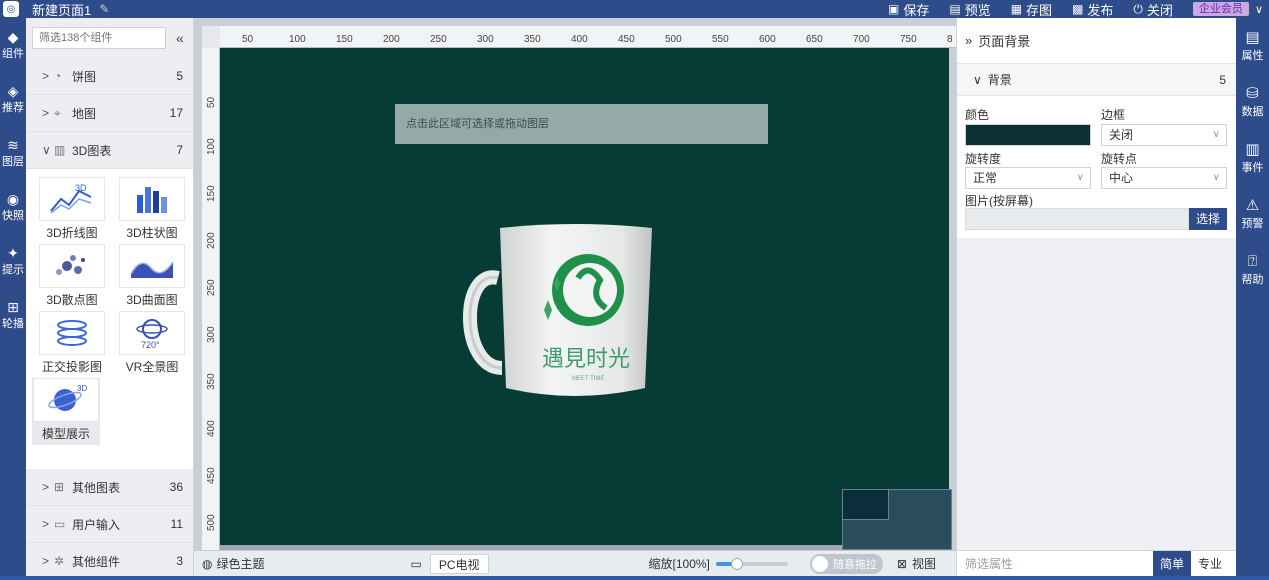 This screenshot has width=1269, height=580. I want to click on image-icon: ▦, so click(1016, 9).